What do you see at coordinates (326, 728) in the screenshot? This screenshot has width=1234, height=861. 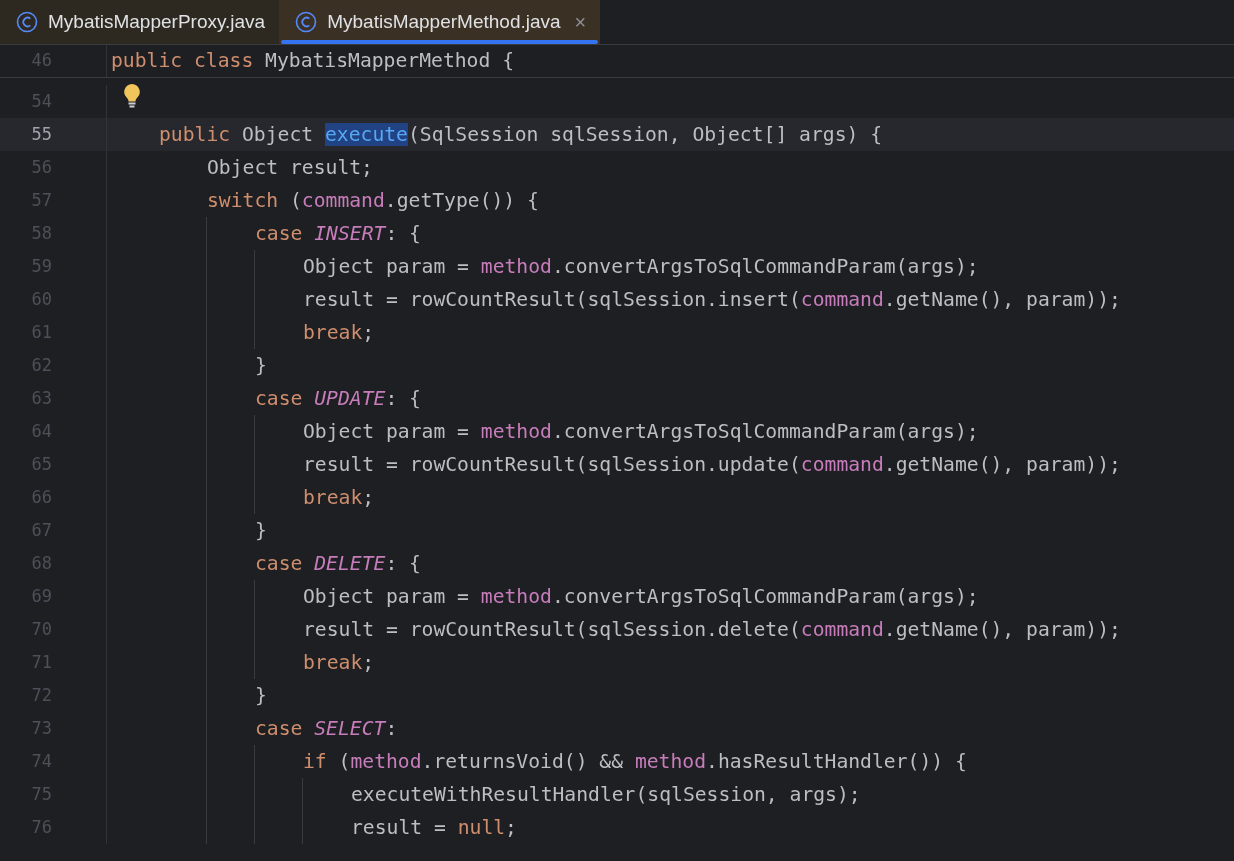 I see `code-line: case SELECT:` at bounding box center [326, 728].